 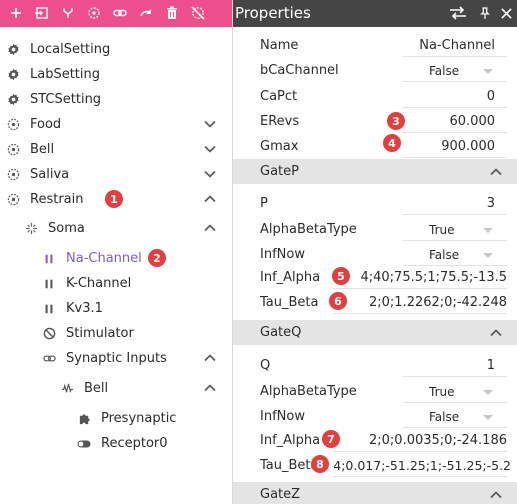 I want to click on prop-row-p: P 3, so click(x=375, y=203).